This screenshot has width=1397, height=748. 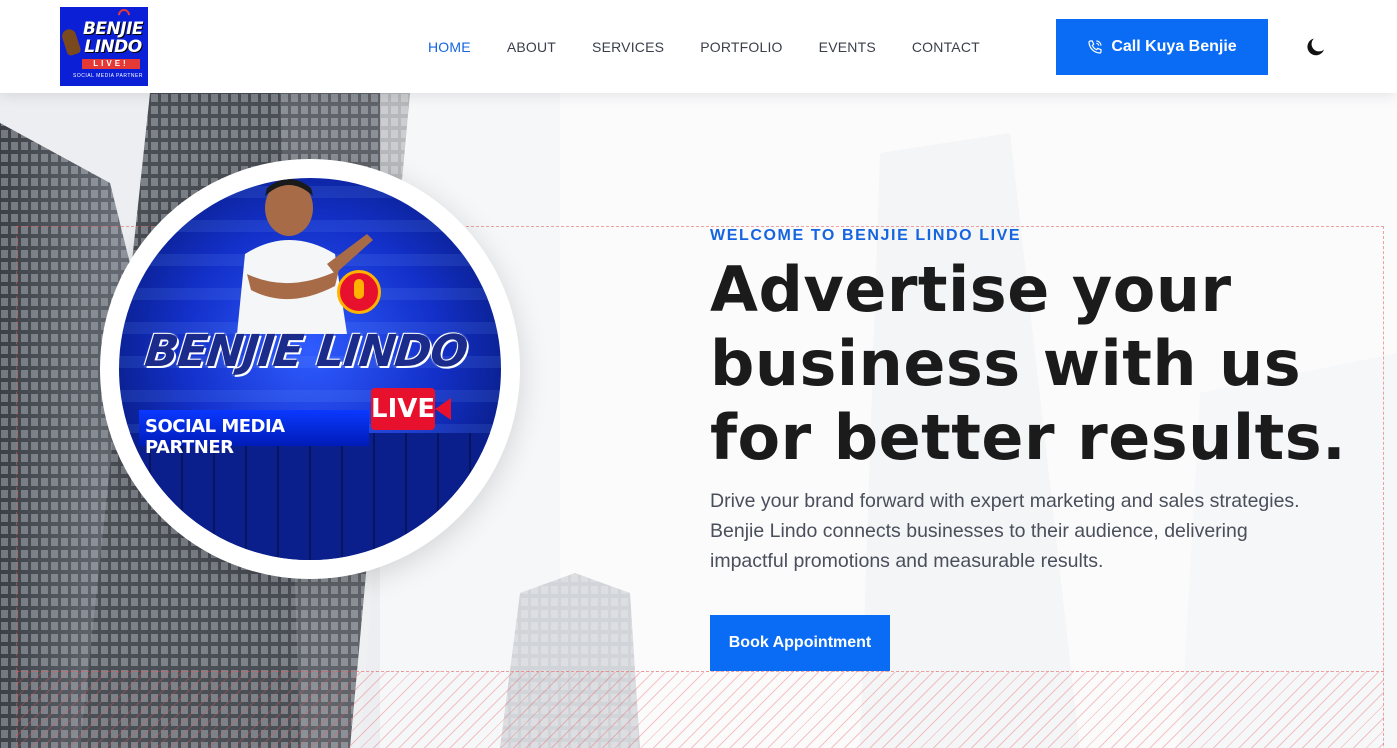 What do you see at coordinates (215, 437) in the screenshot?
I see `badge-subtitle: SOCIAL MEDIA PARTNER` at bounding box center [215, 437].